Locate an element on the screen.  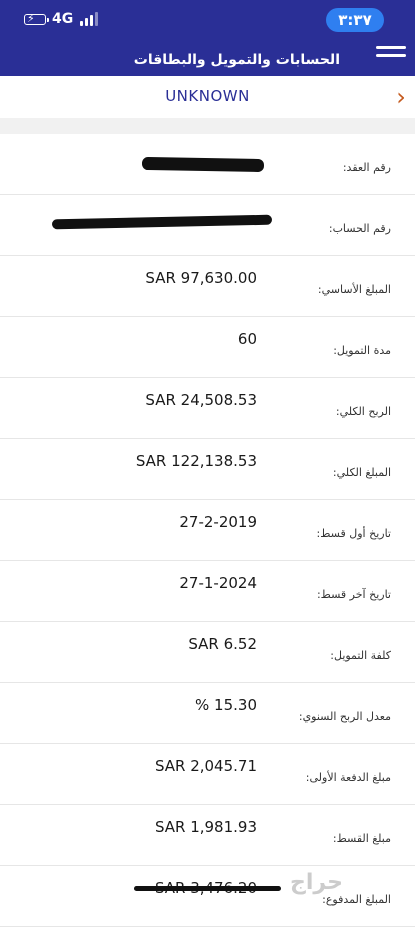
account-subheader: UNKNOWN › is located at coordinates (207, 97).